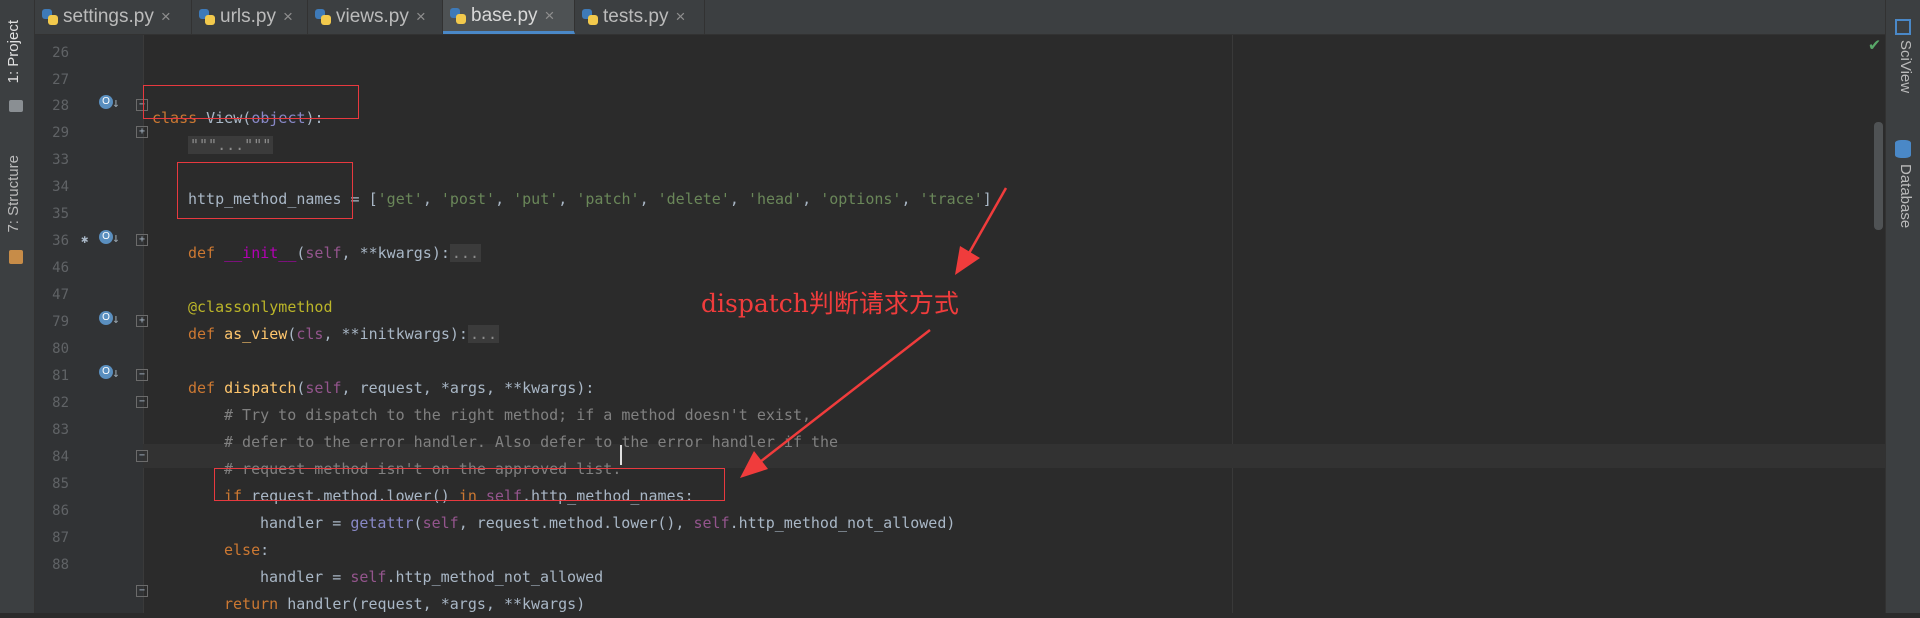 The image size is (1920, 618). What do you see at coordinates (1874, 44) in the screenshot?
I see `inspection-ok-icon: ✔` at bounding box center [1874, 44].